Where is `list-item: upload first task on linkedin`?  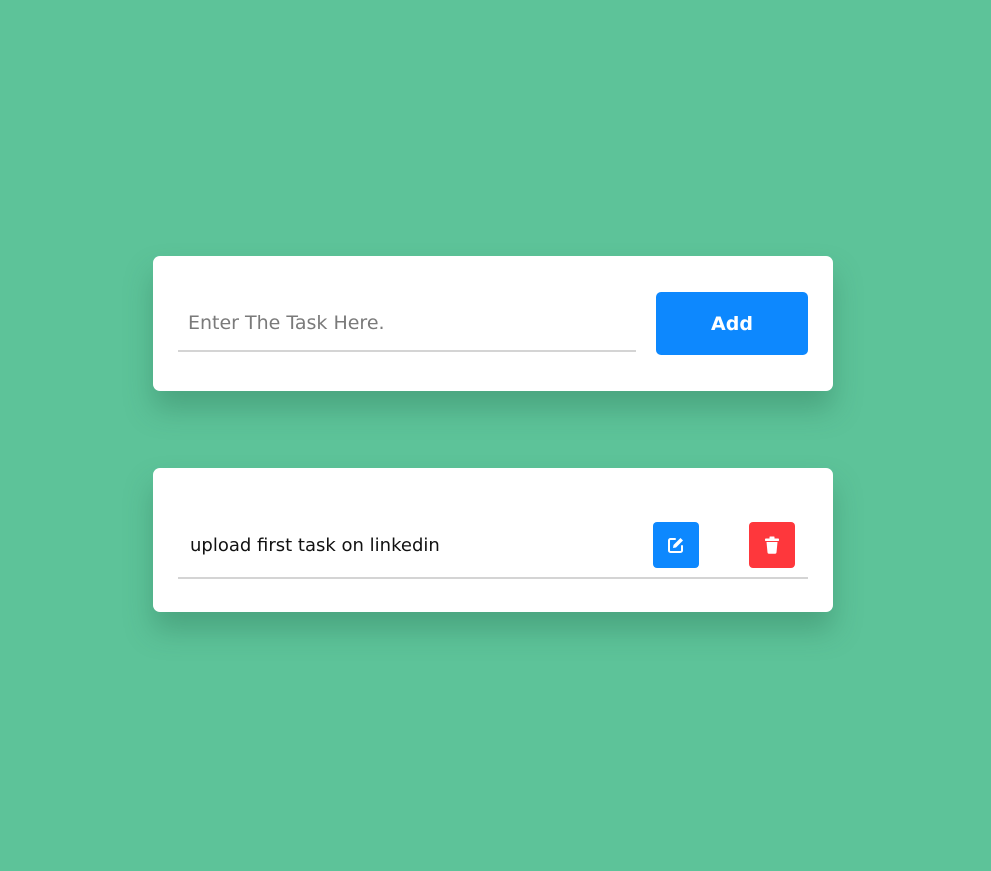 list-item: upload first task on linkedin is located at coordinates (493, 548).